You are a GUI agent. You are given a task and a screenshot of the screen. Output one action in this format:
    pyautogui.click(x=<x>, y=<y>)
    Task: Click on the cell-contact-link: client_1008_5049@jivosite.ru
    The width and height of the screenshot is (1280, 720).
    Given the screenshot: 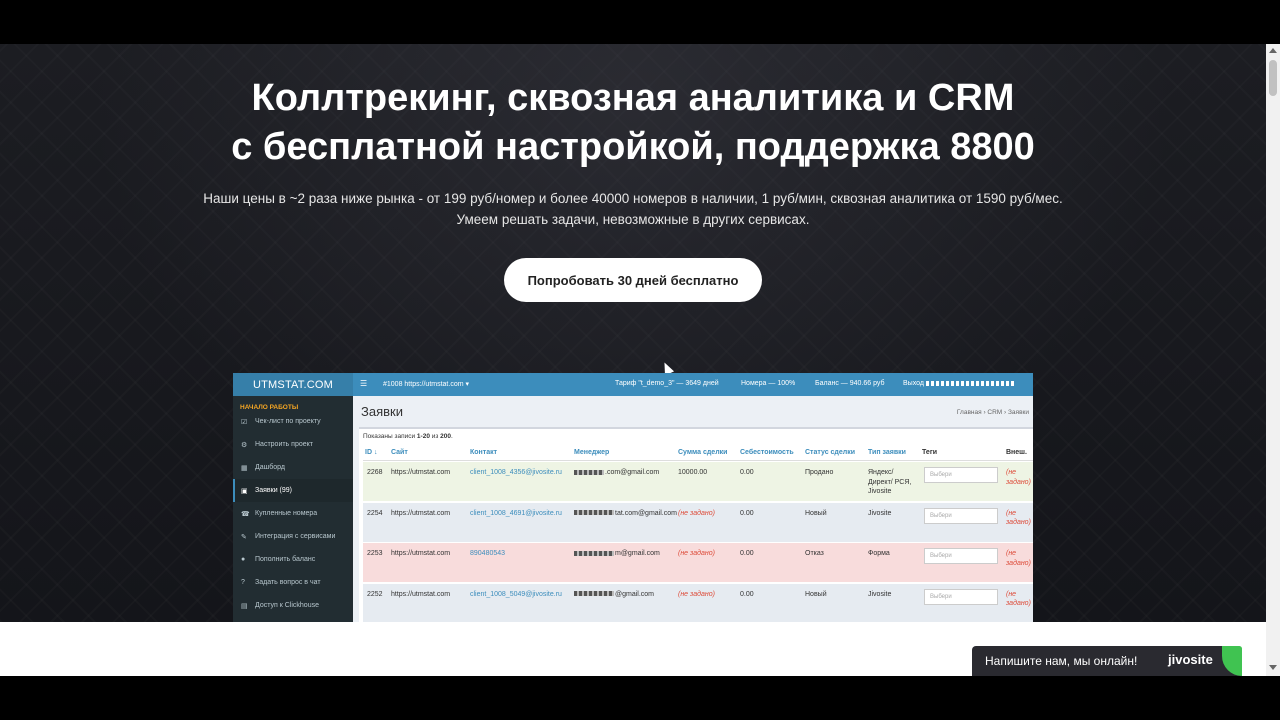 What is the action you would take?
    pyautogui.click(x=516, y=595)
    